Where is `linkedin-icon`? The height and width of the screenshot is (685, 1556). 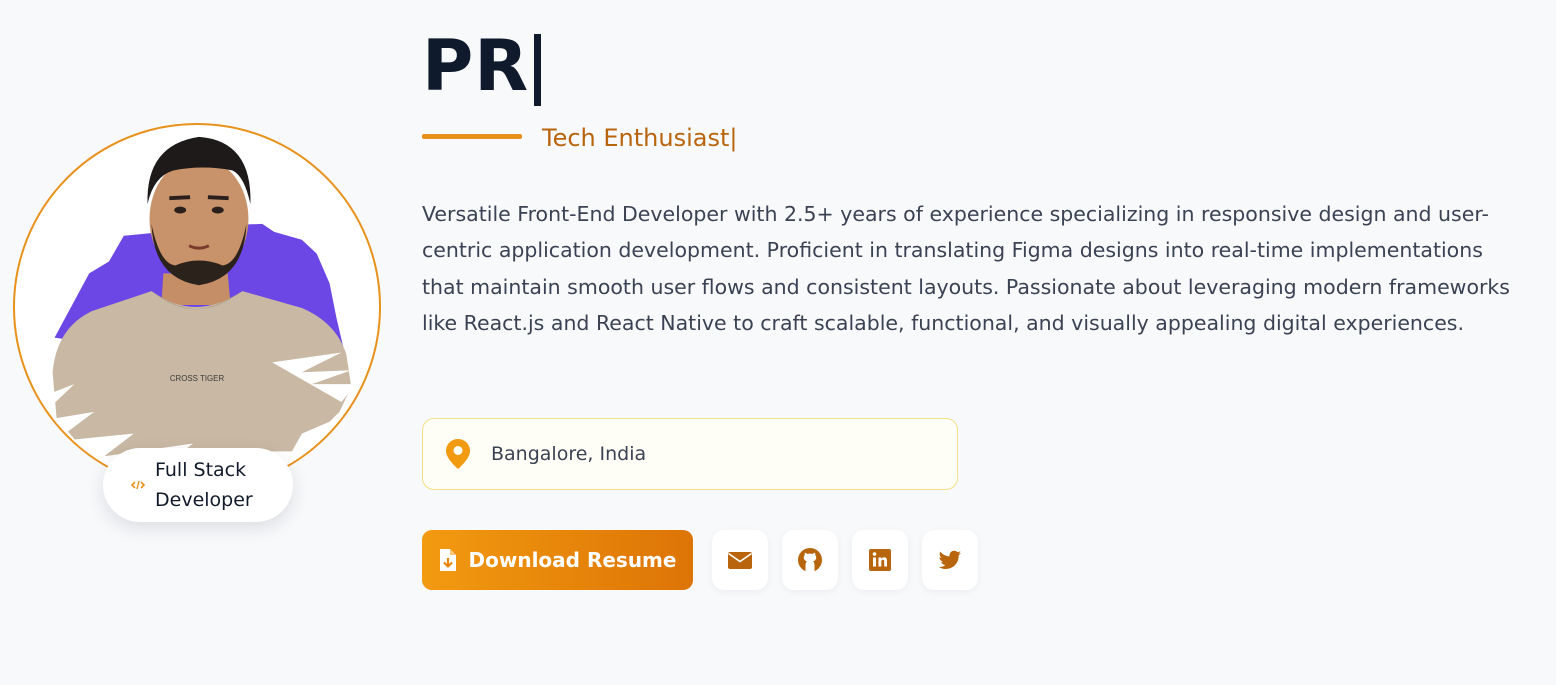 linkedin-icon is located at coordinates (880, 560).